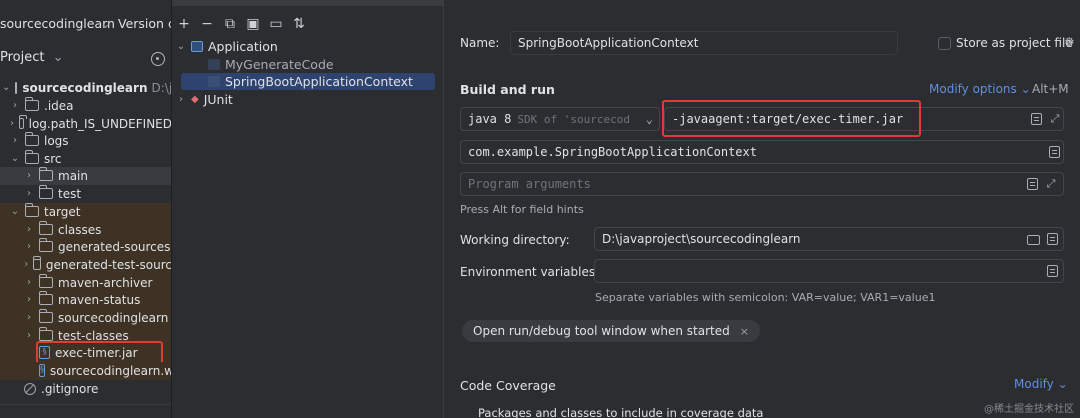 The image size is (1080, 418). I want to click on config-group-junit: › ◆ JUnit, so click(204, 99).